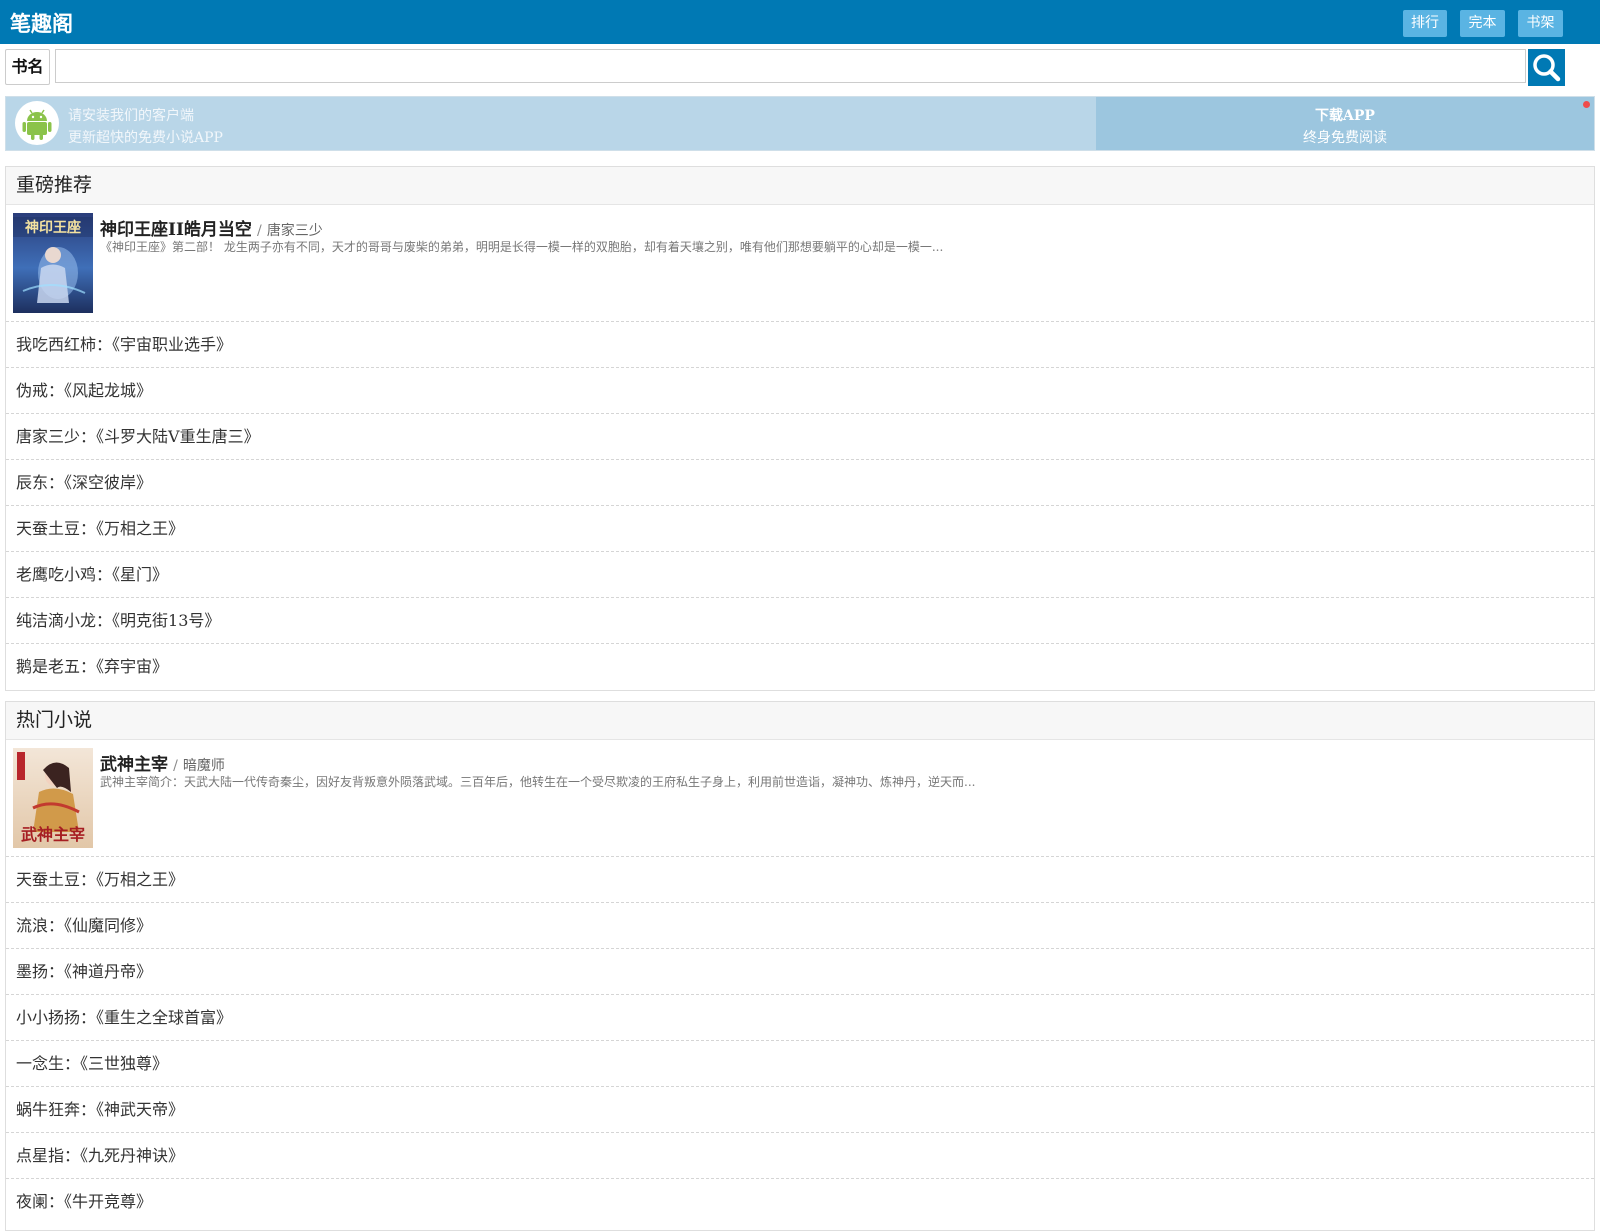 The width and height of the screenshot is (1600, 1231). Describe the element at coordinates (53, 798) in the screenshot. I see `book-cover-image: 武神主宰` at that location.